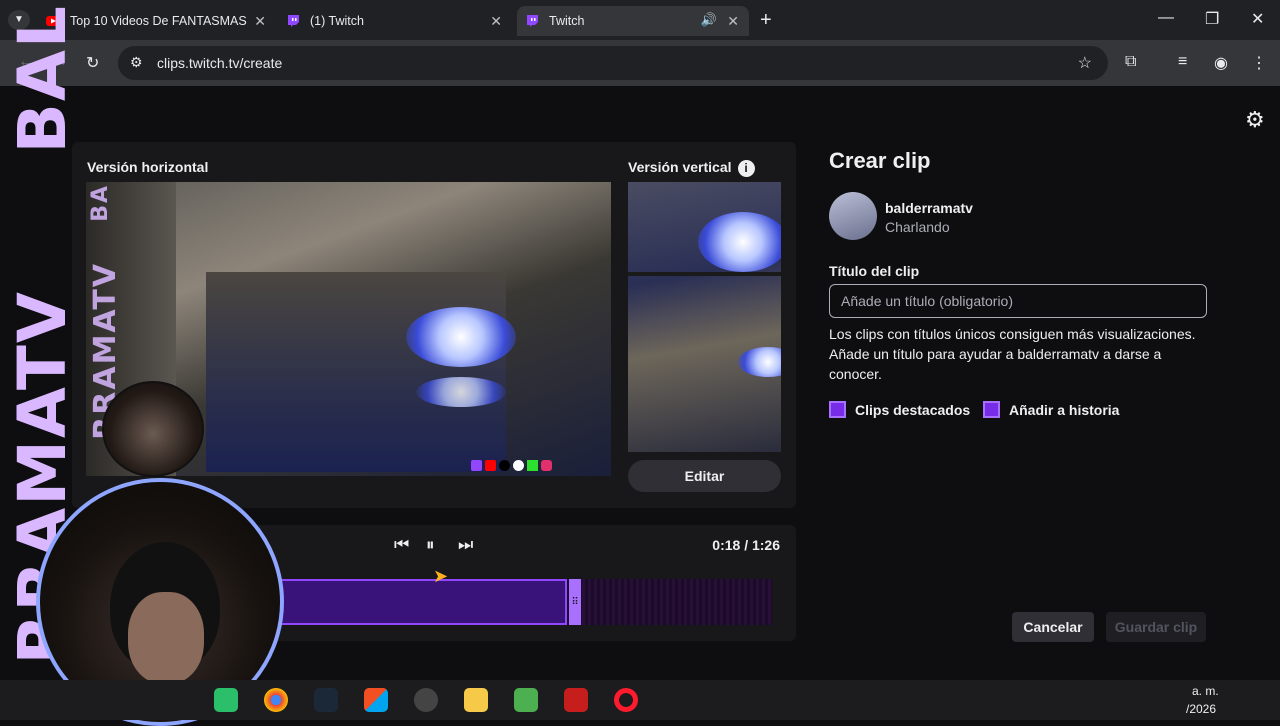  What do you see at coordinates (626, 700) in the screenshot?
I see `opera-icon` at bounding box center [626, 700].